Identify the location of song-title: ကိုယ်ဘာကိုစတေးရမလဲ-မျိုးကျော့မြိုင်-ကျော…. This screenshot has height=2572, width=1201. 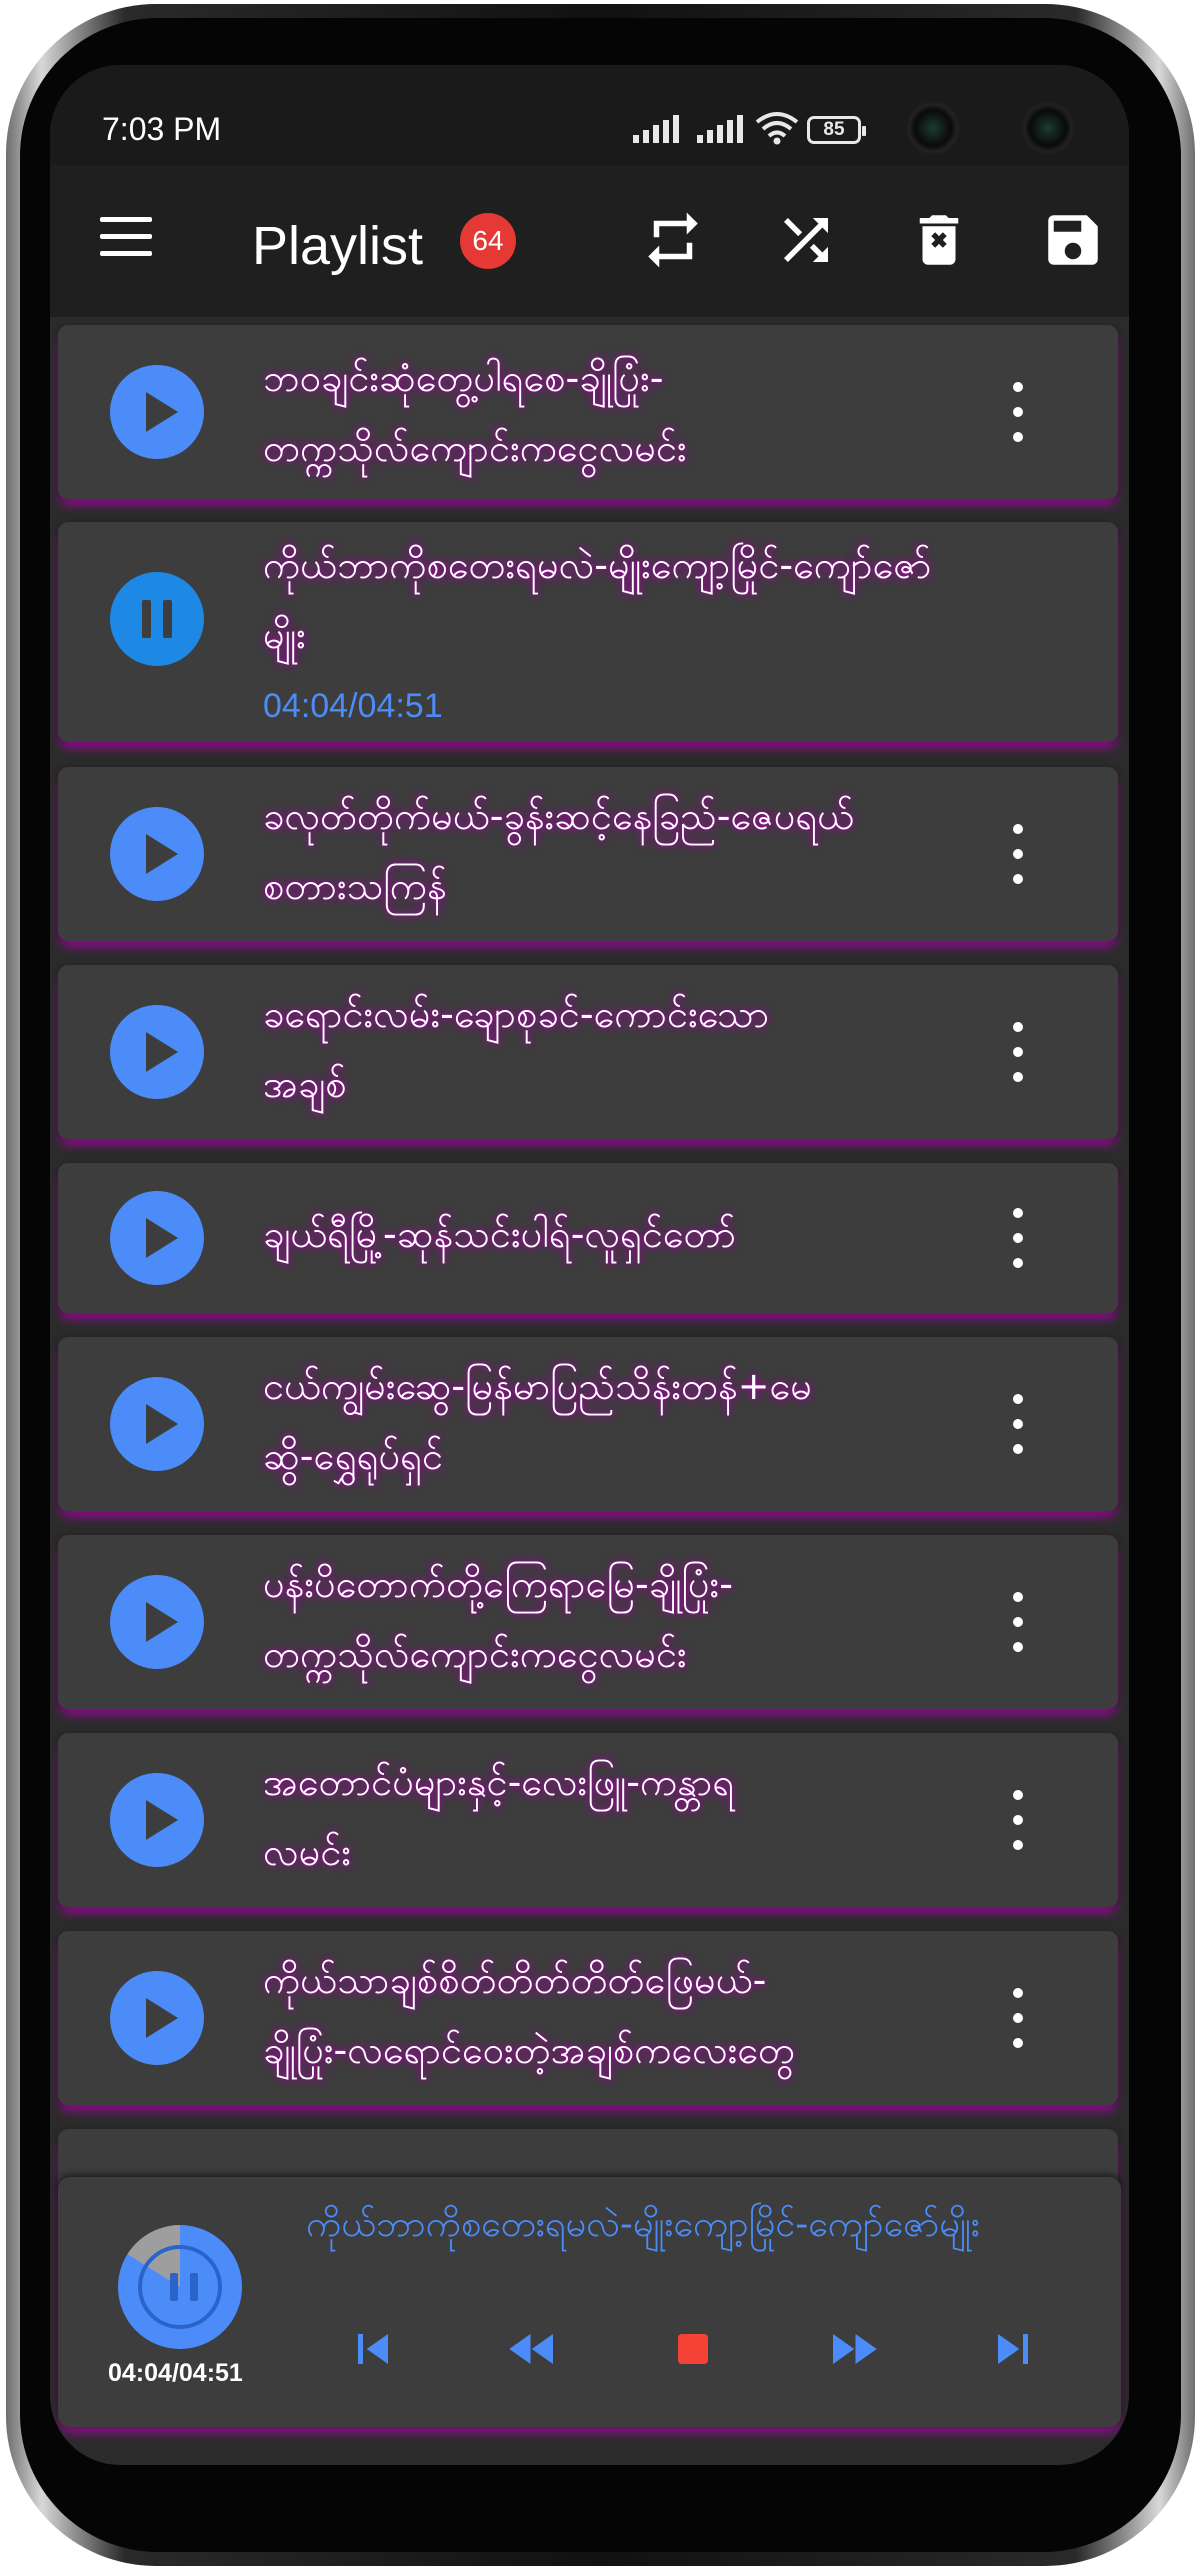
(623, 600).